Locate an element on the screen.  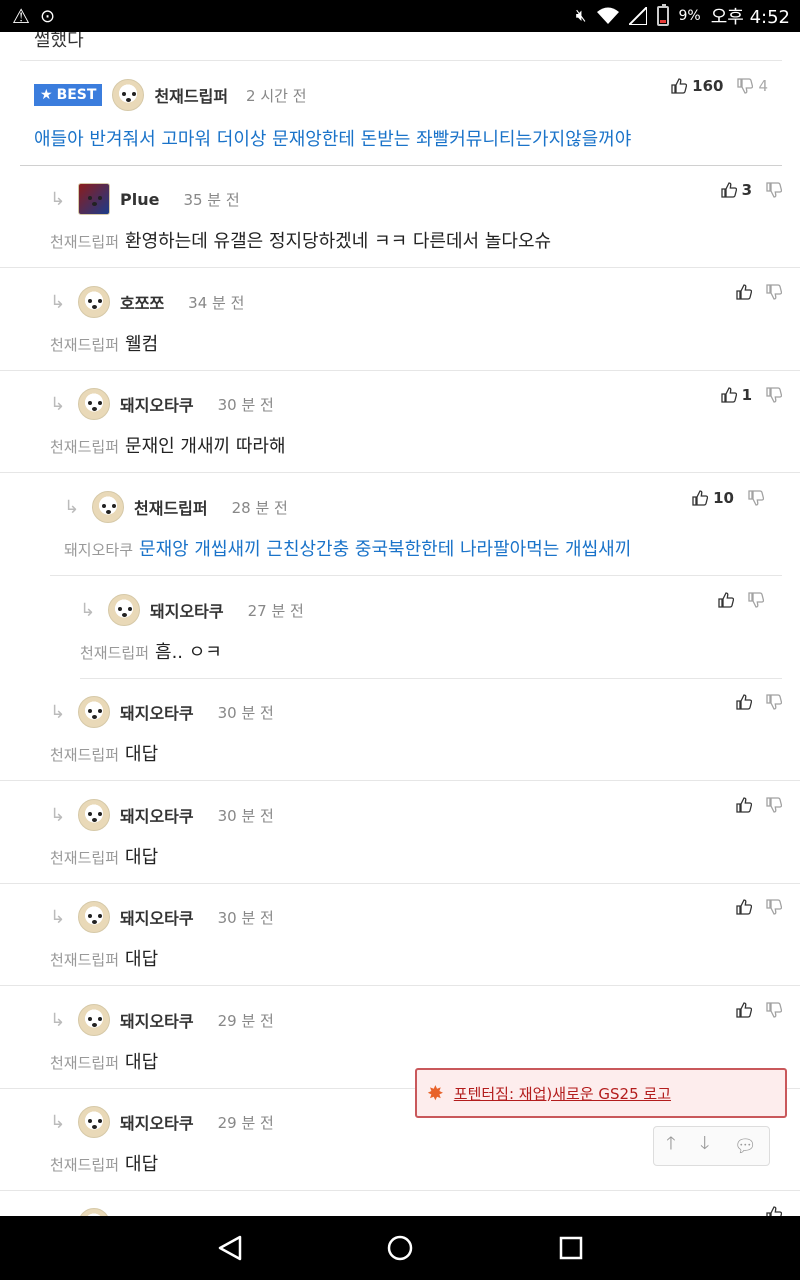
recents-button is located at coordinates (571, 1248).